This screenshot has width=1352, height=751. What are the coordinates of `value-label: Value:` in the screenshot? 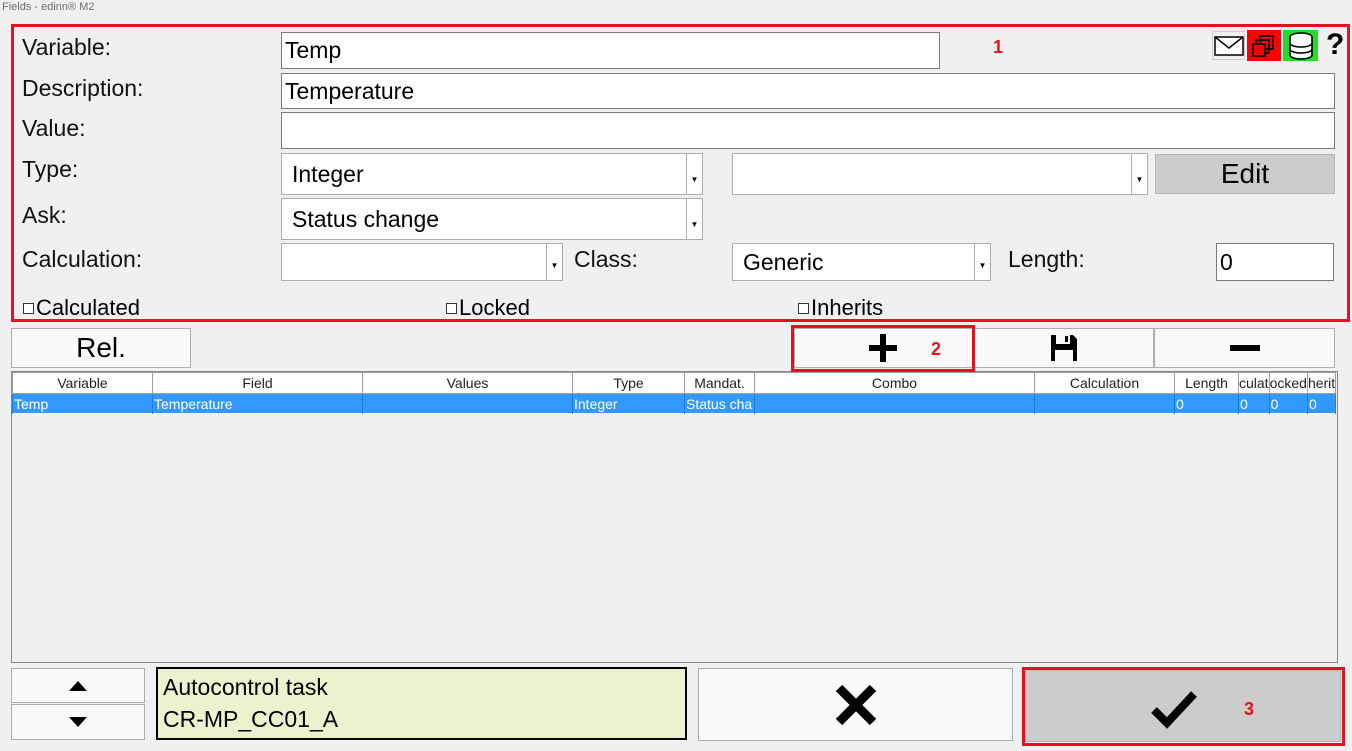 It's located at (54, 128).